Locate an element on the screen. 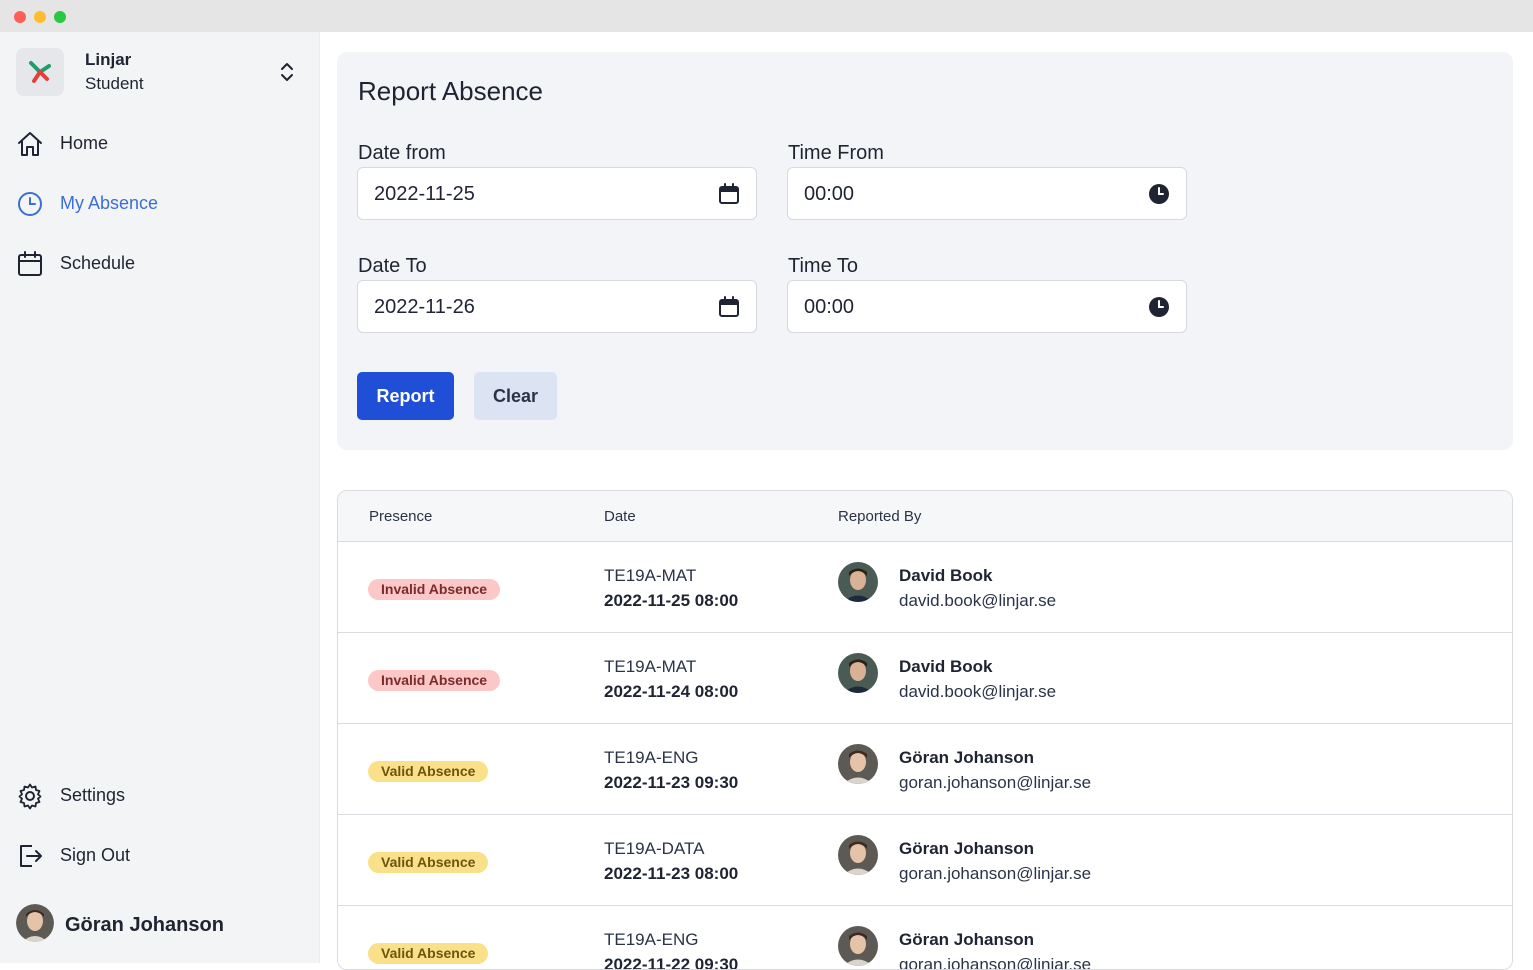 The height and width of the screenshot is (970, 1533). current-user: Göran Johanson is located at coordinates (161, 925).